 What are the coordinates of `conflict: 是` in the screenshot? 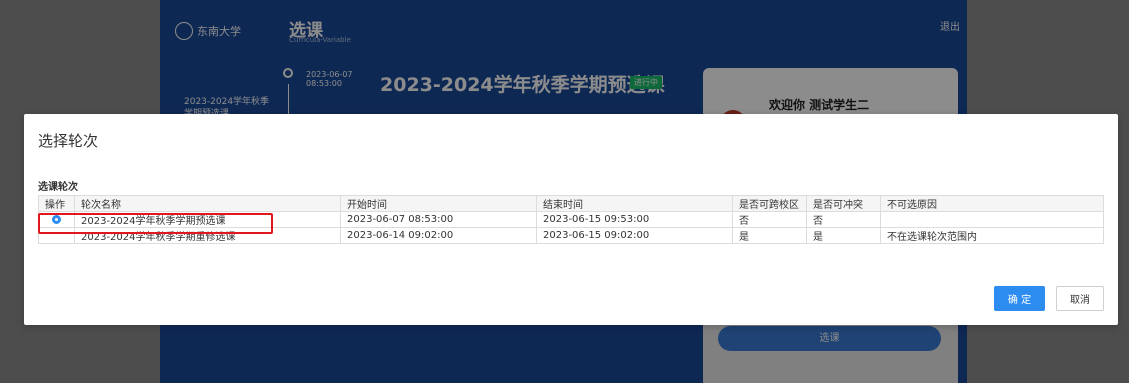 It's located at (843, 235).